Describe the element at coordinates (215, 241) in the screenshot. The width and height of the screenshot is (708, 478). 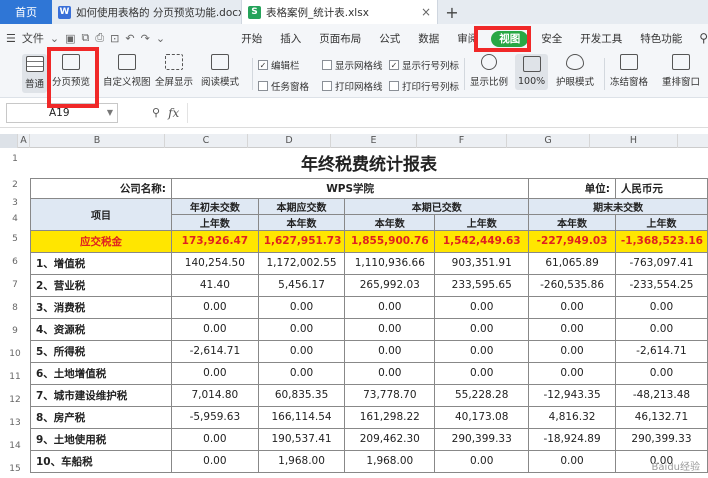
I see `tax-payable-cell: 173,926.47` at that location.